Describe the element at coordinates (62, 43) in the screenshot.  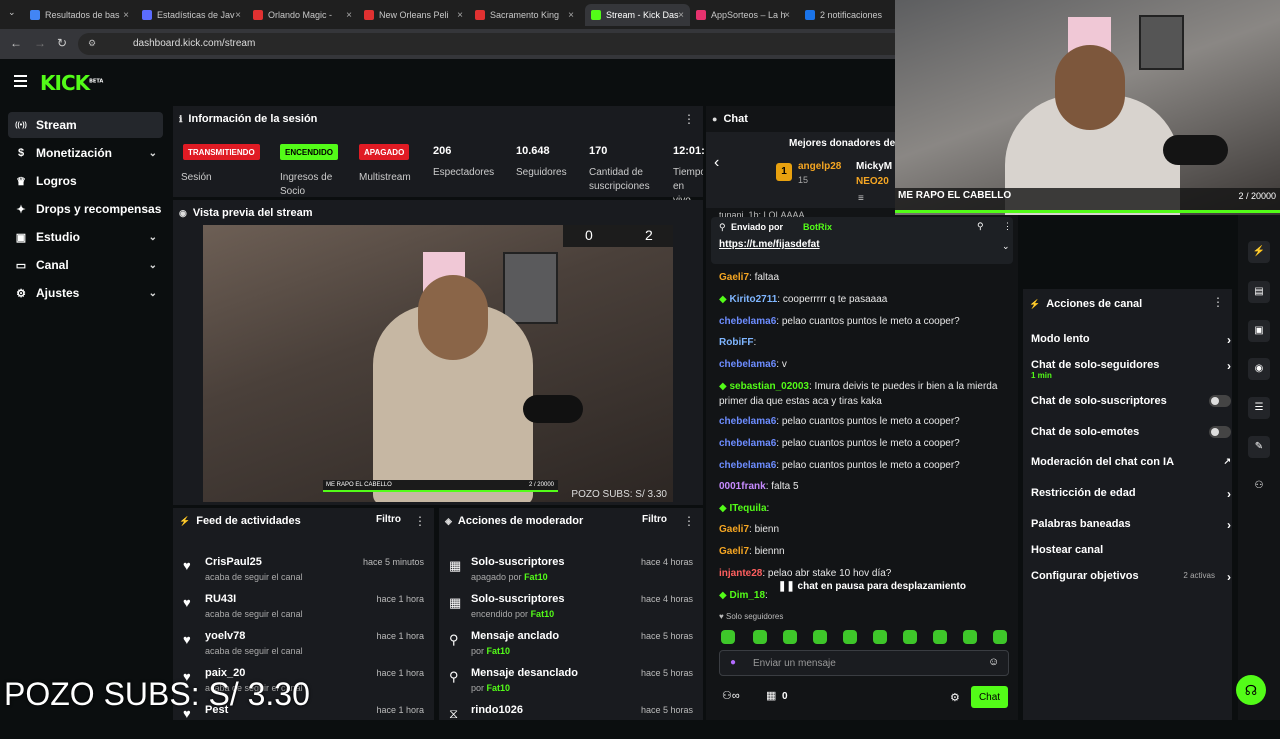
I see `reload-icon: ↻` at that location.